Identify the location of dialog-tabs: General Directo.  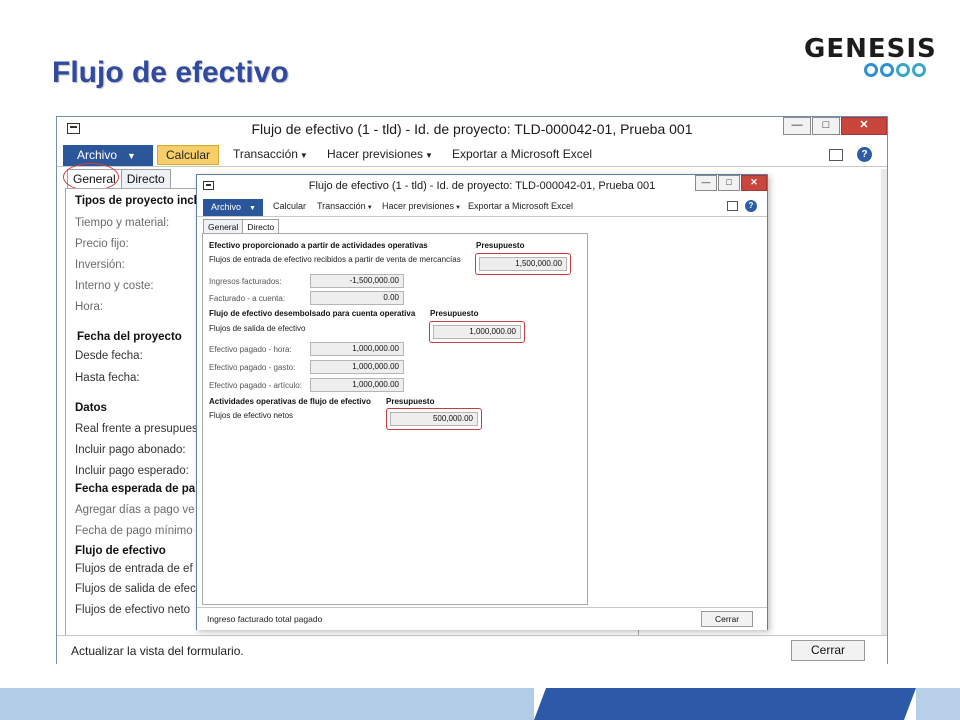
(241, 226).